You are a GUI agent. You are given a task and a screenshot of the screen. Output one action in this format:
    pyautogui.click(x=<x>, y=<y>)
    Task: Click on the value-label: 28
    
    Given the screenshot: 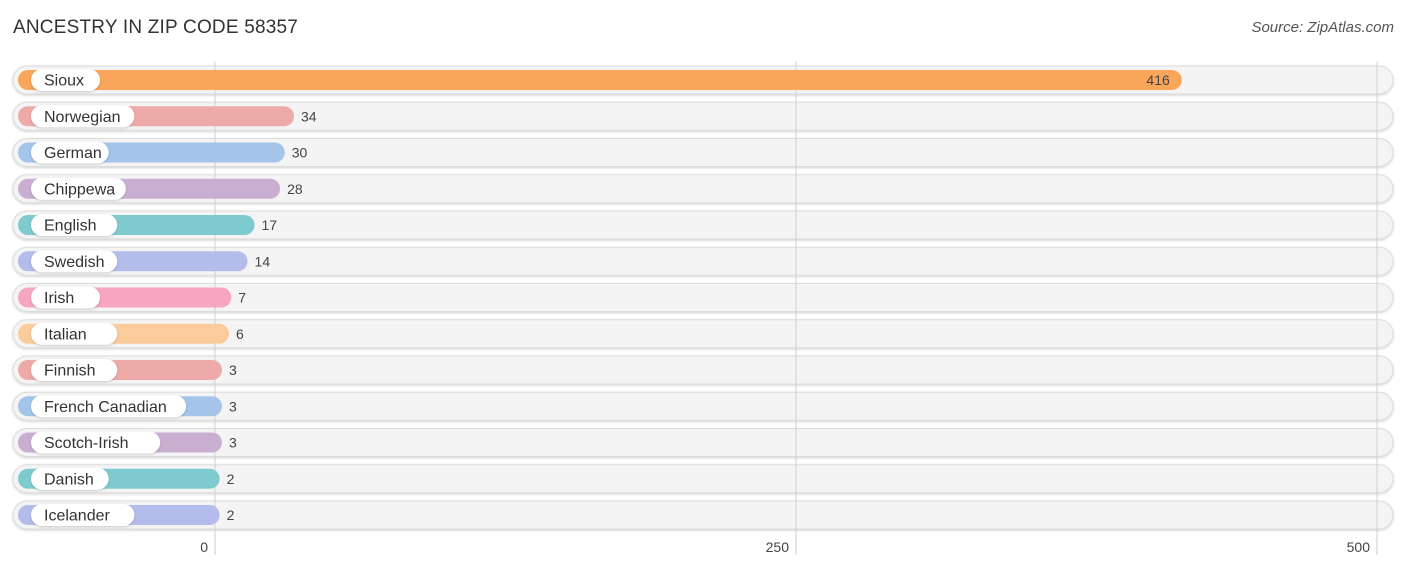 What is the action you would take?
    pyautogui.click(x=295, y=189)
    